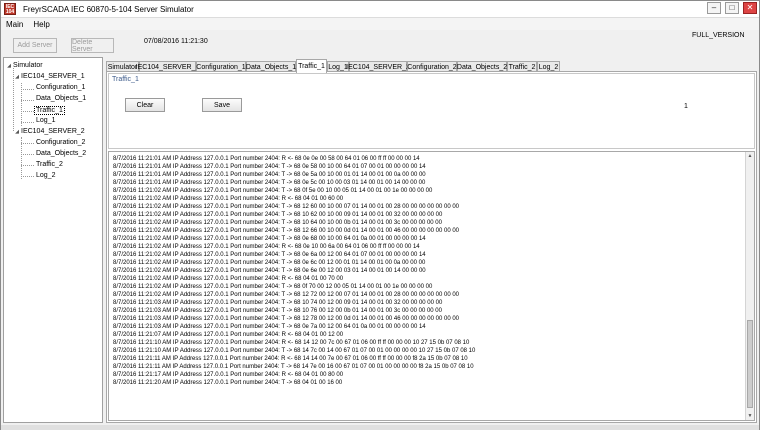  Describe the element at coordinates (380, 24) in the screenshot. I see `menu-bar: Main Help` at that location.